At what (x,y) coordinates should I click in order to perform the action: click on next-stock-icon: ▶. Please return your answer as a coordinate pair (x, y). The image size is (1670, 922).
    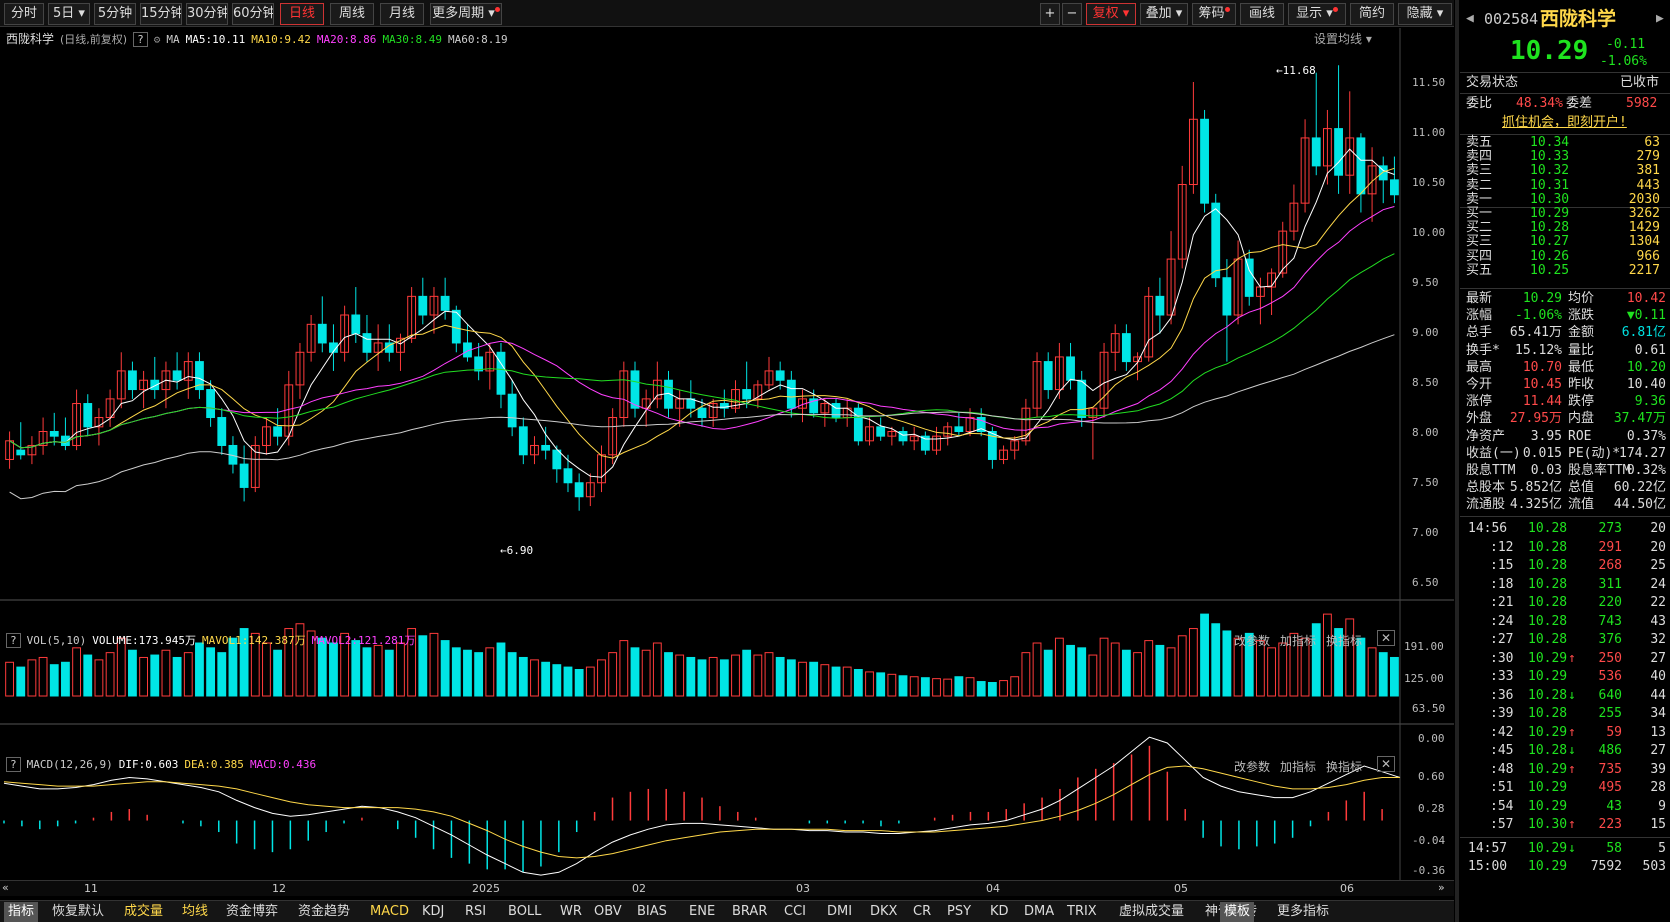
    Looking at the image, I should click on (1660, 19).